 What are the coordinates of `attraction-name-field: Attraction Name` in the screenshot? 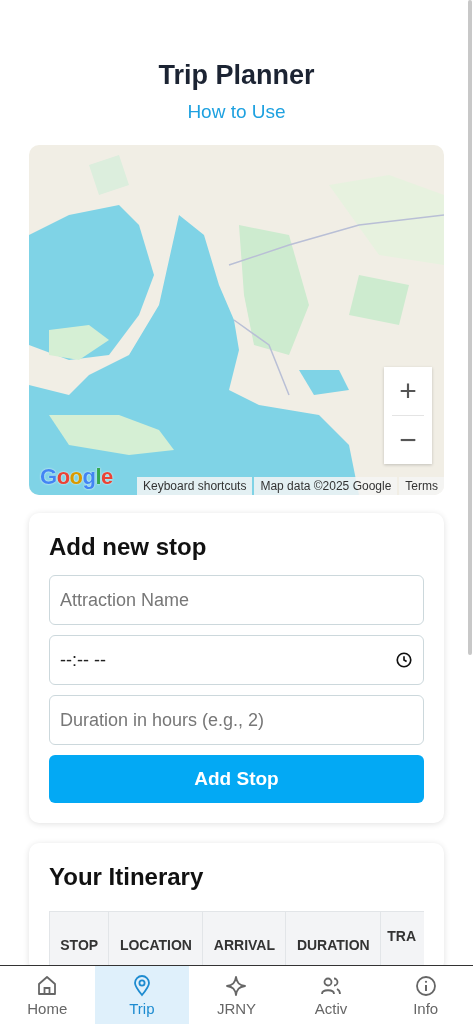 It's located at (236, 600).